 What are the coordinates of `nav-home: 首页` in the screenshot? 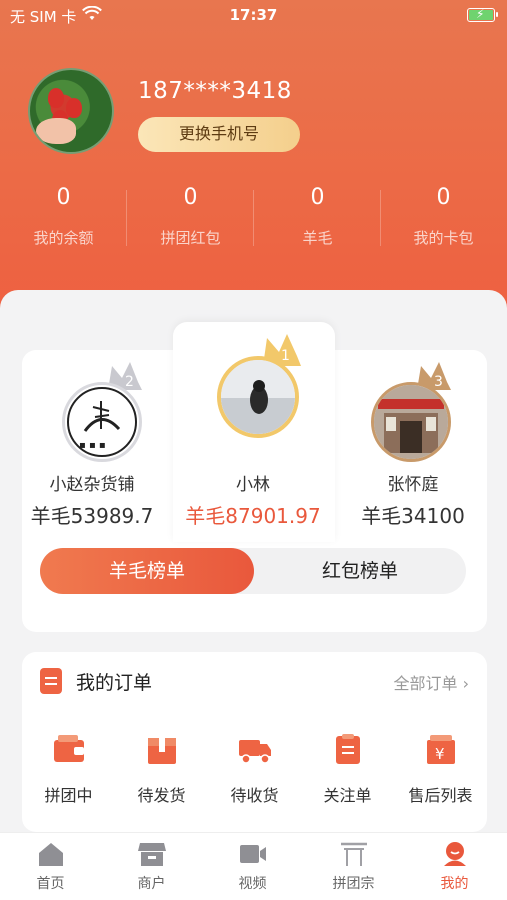 It's located at (50, 867).